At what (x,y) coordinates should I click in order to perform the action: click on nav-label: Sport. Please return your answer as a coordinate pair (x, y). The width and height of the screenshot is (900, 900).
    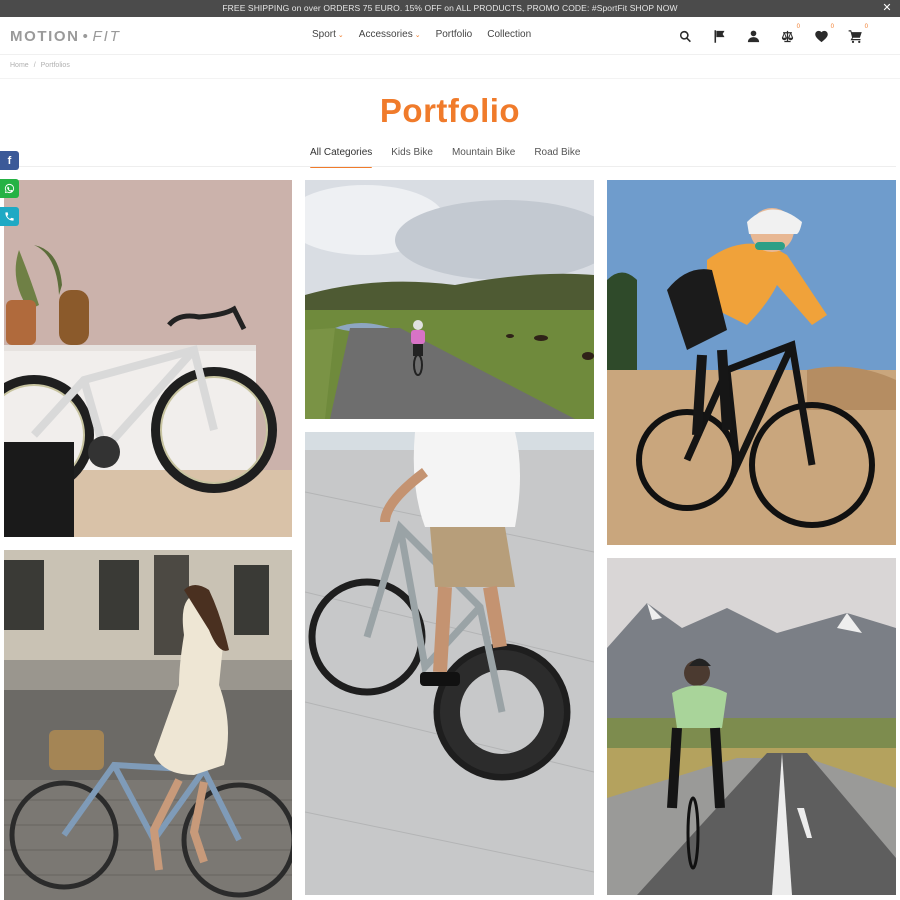
    Looking at the image, I should click on (324, 34).